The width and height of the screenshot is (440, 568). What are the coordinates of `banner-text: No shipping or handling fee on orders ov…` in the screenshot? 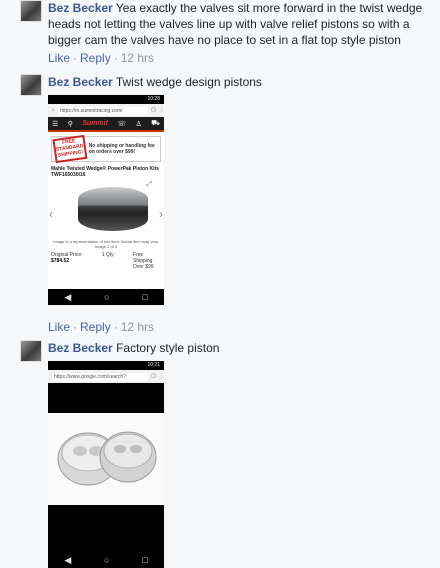 It's located at (121, 149).